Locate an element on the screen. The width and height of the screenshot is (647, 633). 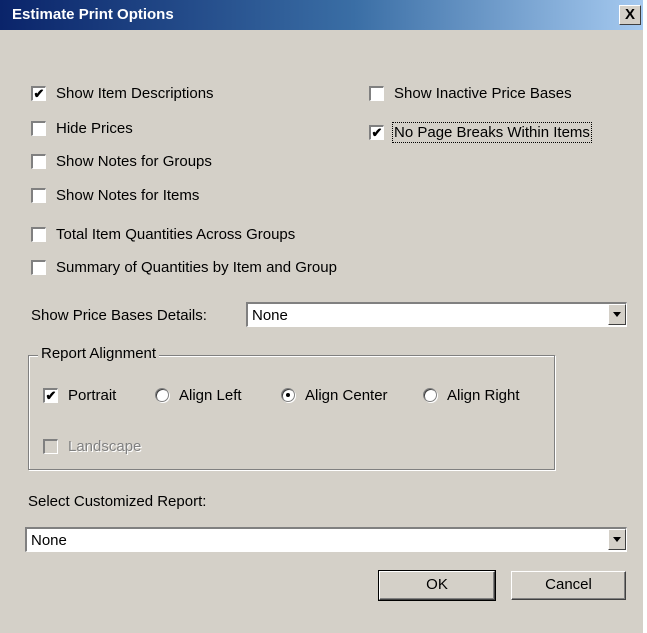
custom-report-label: Select Customized Report: is located at coordinates (117, 501).